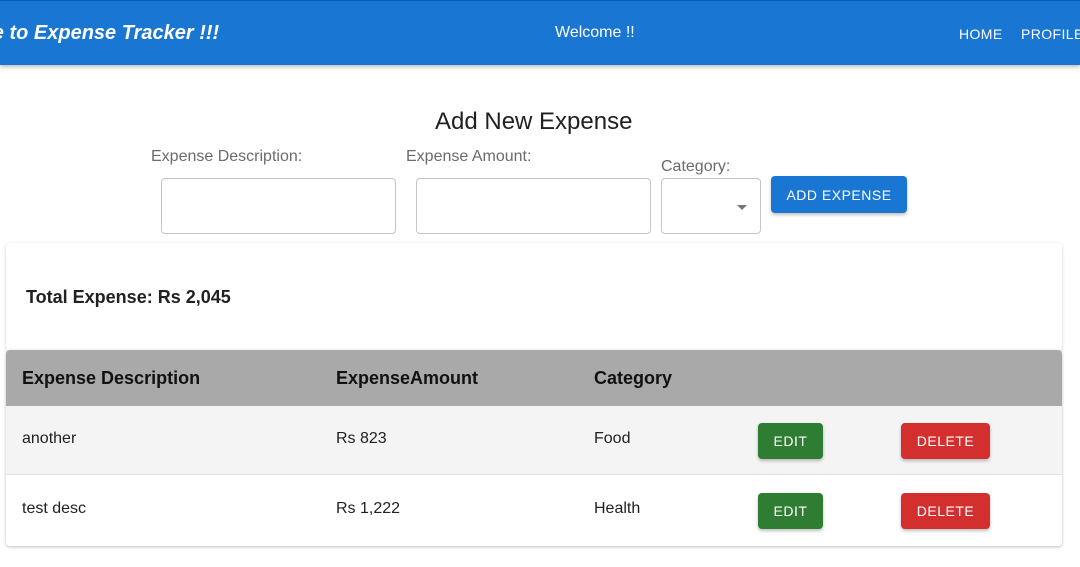 This screenshot has height=567, width=1080. Describe the element at coordinates (407, 378) in the screenshot. I see `header-amount: ExpenseAmount` at that location.